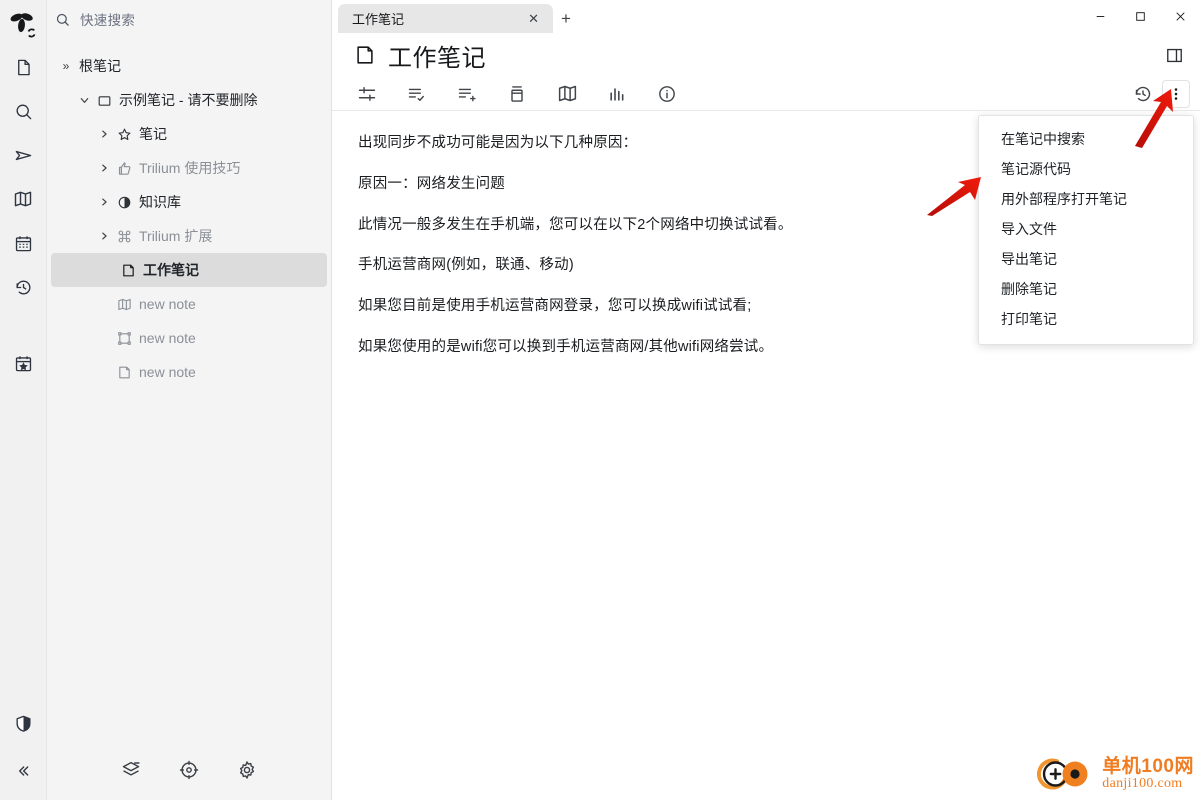 The width and height of the screenshot is (1200, 800). Describe the element at coordinates (1086, 319) in the screenshot. I see `menu-item-print-note: 打印笔记` at that location.